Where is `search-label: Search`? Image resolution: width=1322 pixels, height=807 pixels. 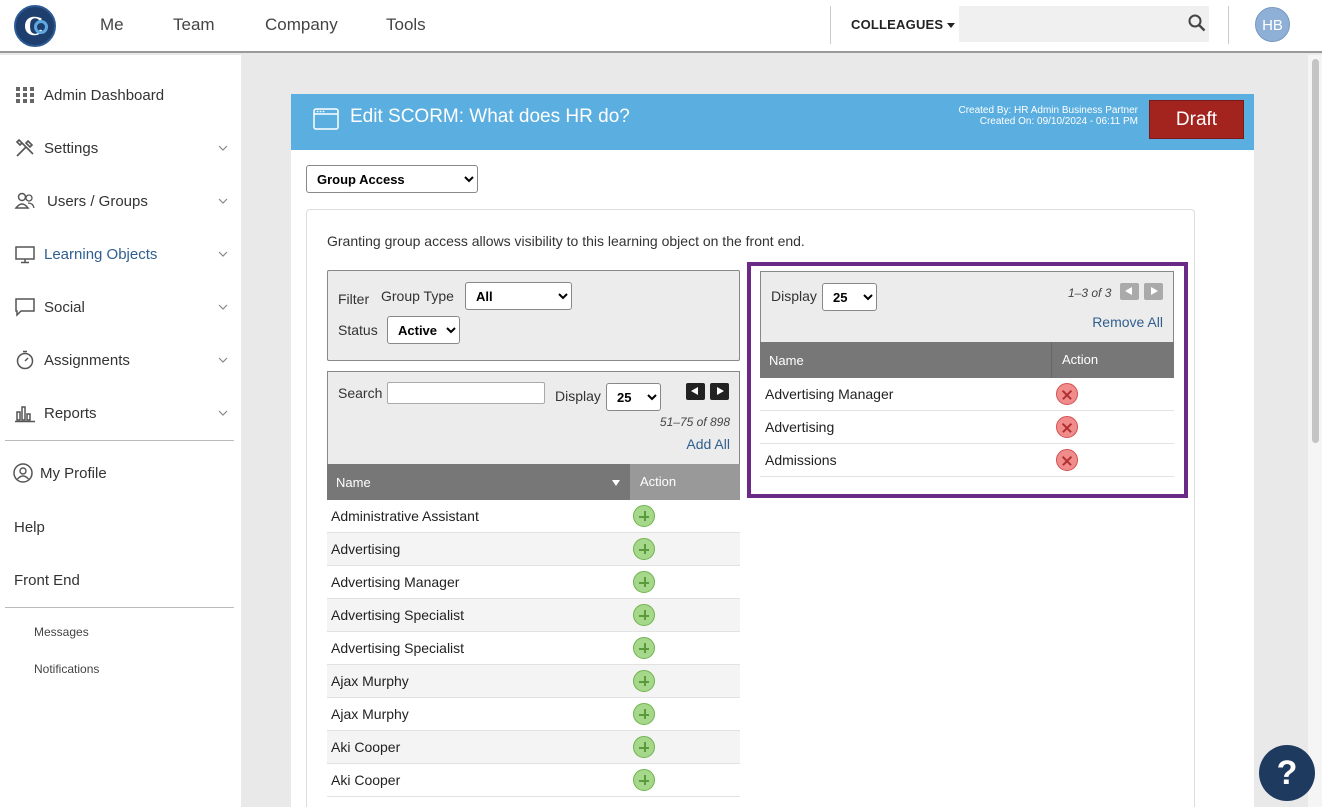
search-label: Search is located at coordinates (360, 393).